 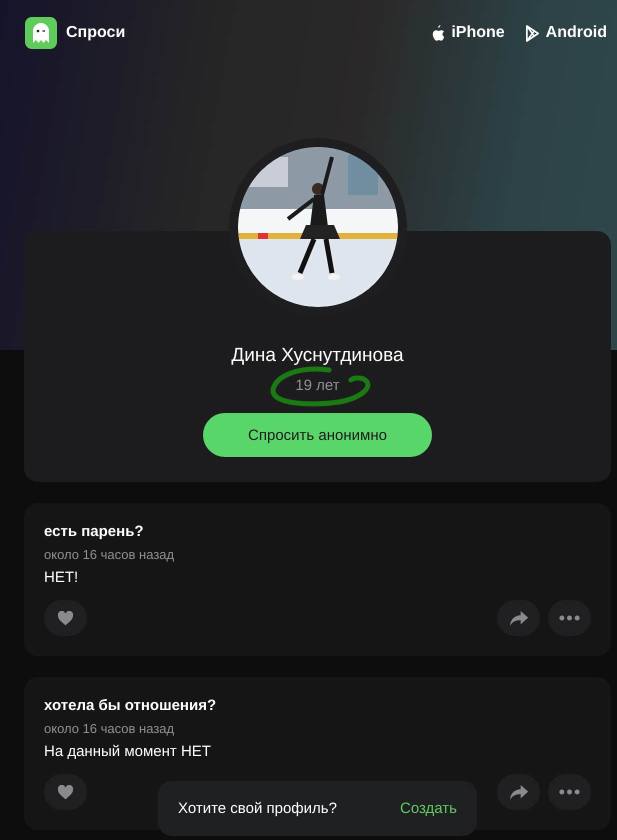 I want to click on answer-text: НЕТ!, so click(x=62, y=577).